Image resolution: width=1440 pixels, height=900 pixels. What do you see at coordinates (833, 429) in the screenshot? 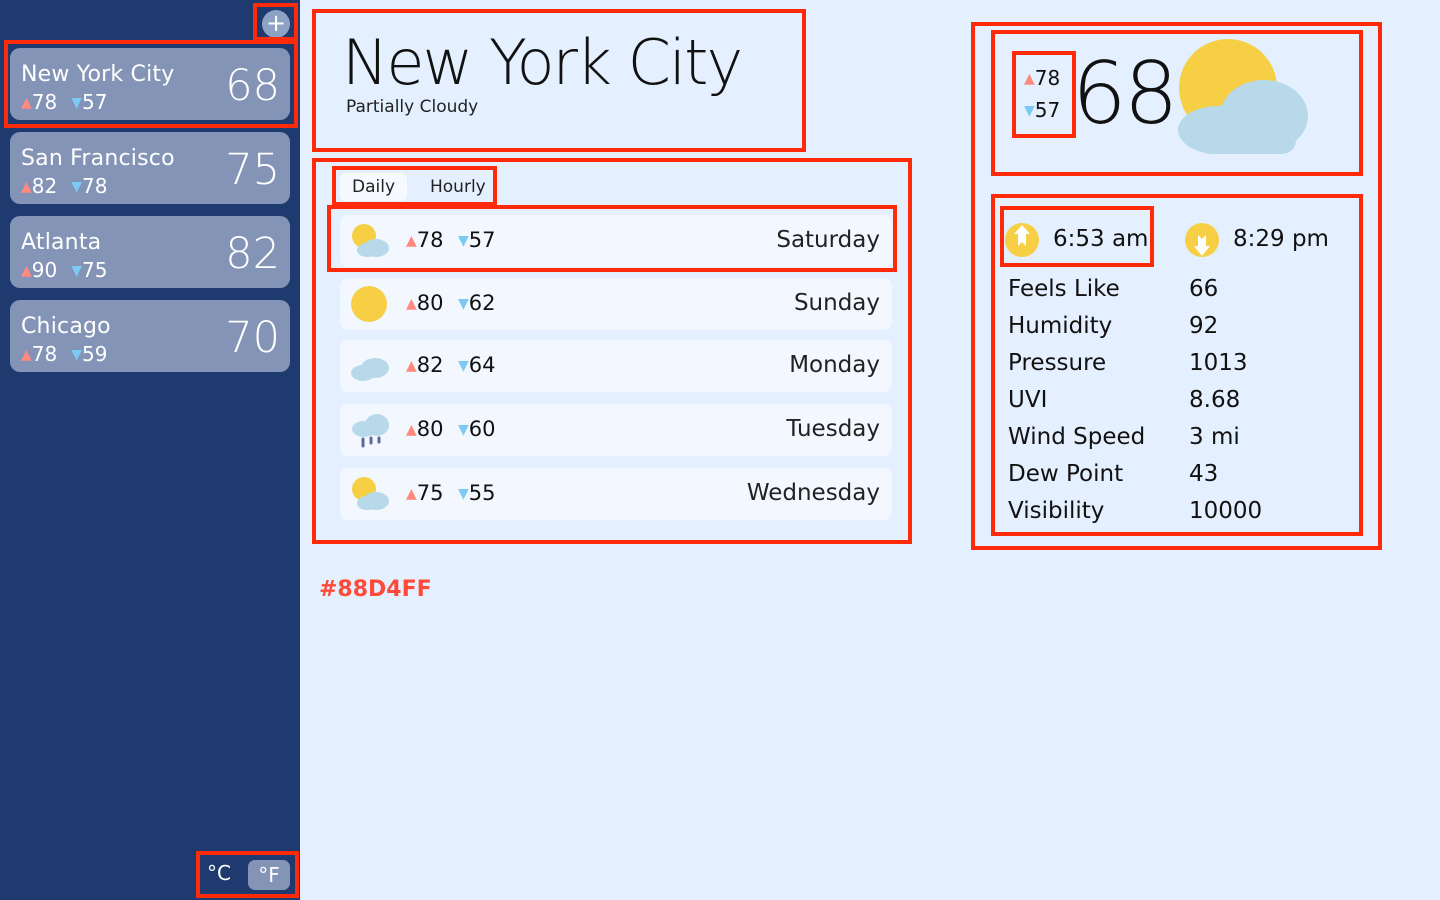
I see `day-name: Tuesday` at bounding box center [833, 429].